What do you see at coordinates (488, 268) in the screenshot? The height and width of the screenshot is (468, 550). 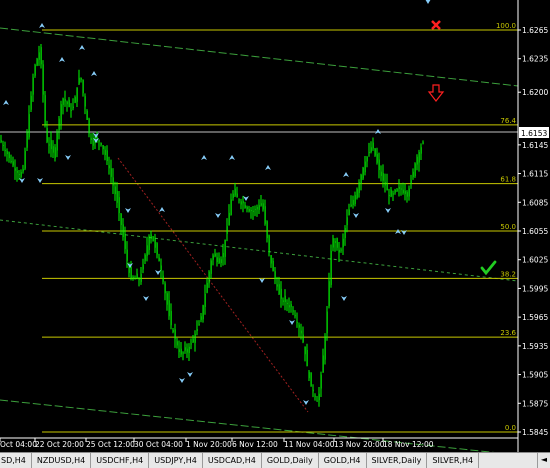 I see `checkmark-icon` at bounding box center [488, 268].